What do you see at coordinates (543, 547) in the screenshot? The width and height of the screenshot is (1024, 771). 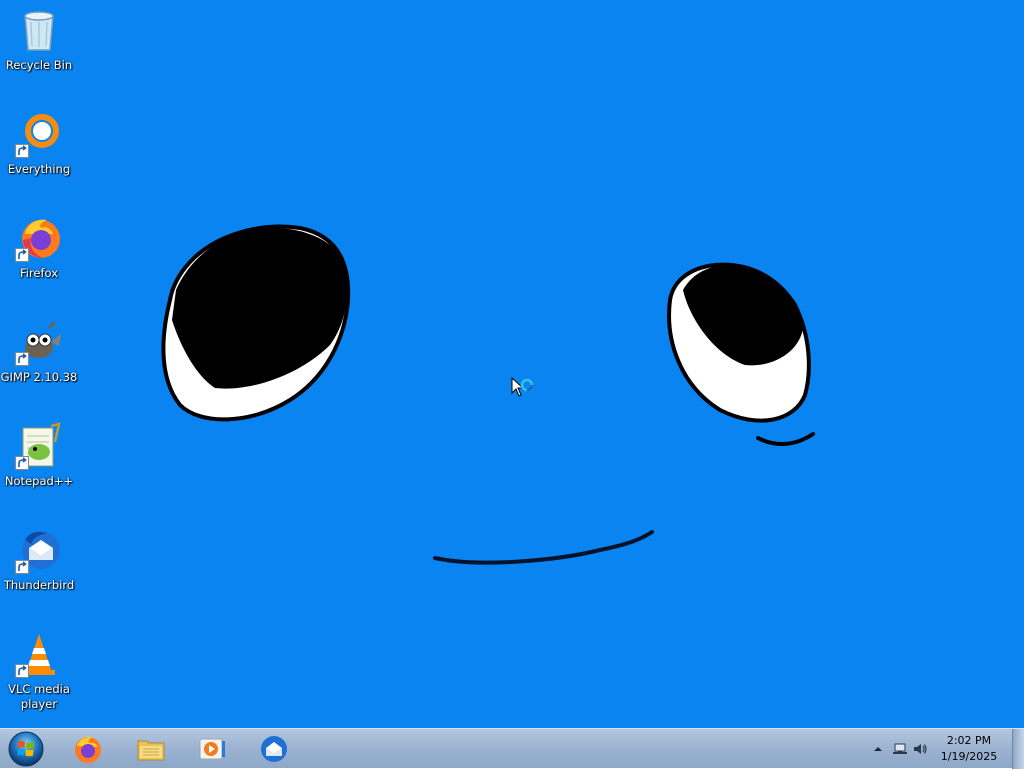 I see `wallpaper-mouth` at bounding box center [543, 547].